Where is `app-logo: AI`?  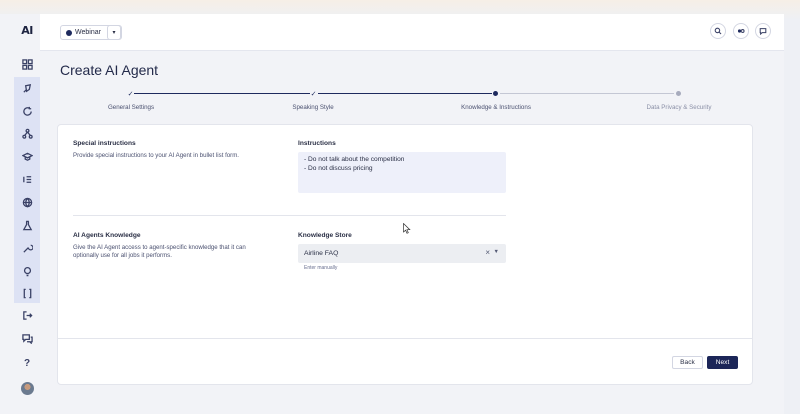
app-logo: AI is located at coordinates (27, 32).